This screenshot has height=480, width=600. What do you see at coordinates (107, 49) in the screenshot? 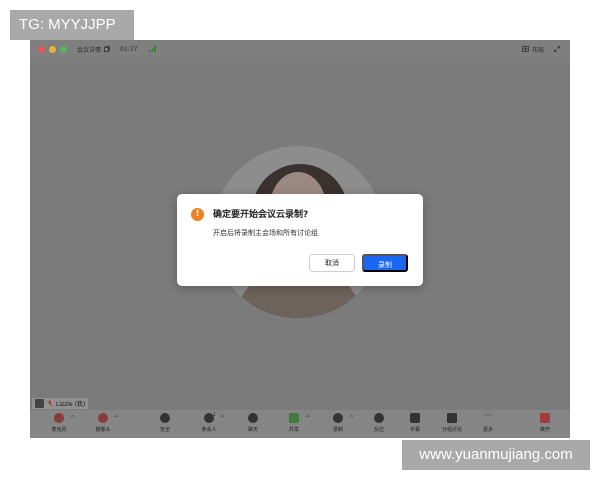
I see `copy-icon` at bounding box center [107, 49].